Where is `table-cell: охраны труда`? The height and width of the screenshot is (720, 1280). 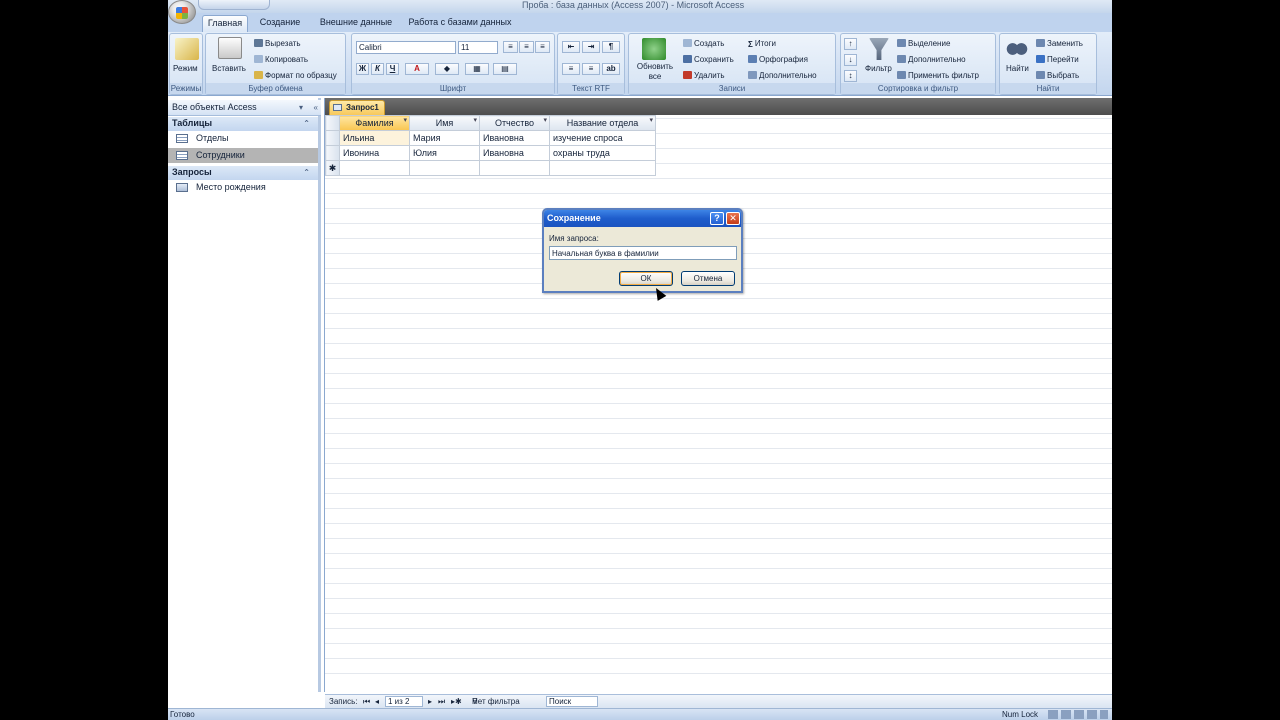 table-cell: охраны труда is located at coordinates (602, 153).